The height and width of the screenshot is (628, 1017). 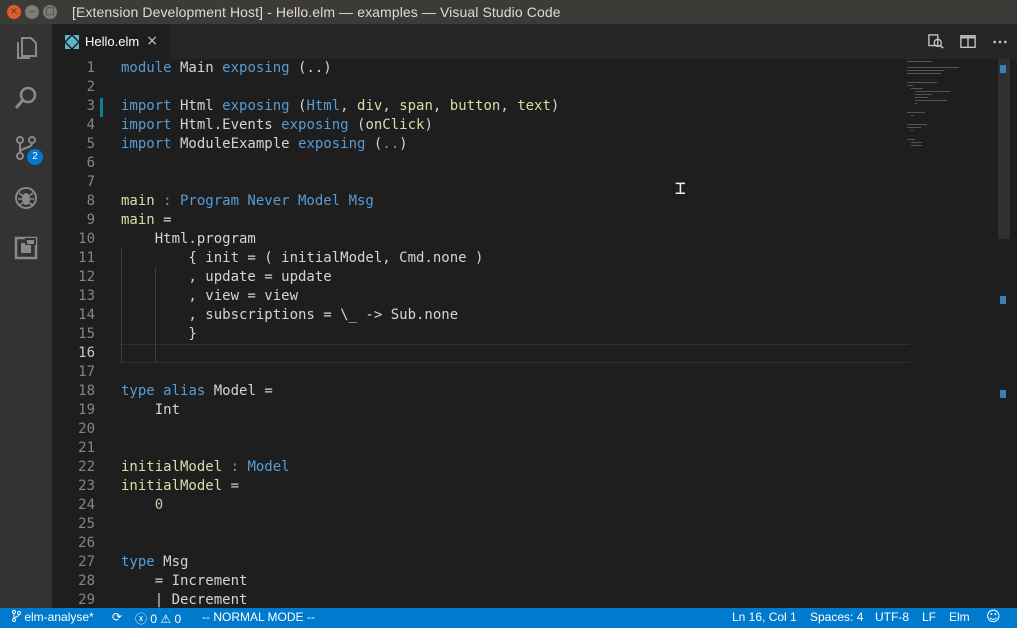 I want to click on code-line: 29 | Decrement, so click(x=482, y=599).